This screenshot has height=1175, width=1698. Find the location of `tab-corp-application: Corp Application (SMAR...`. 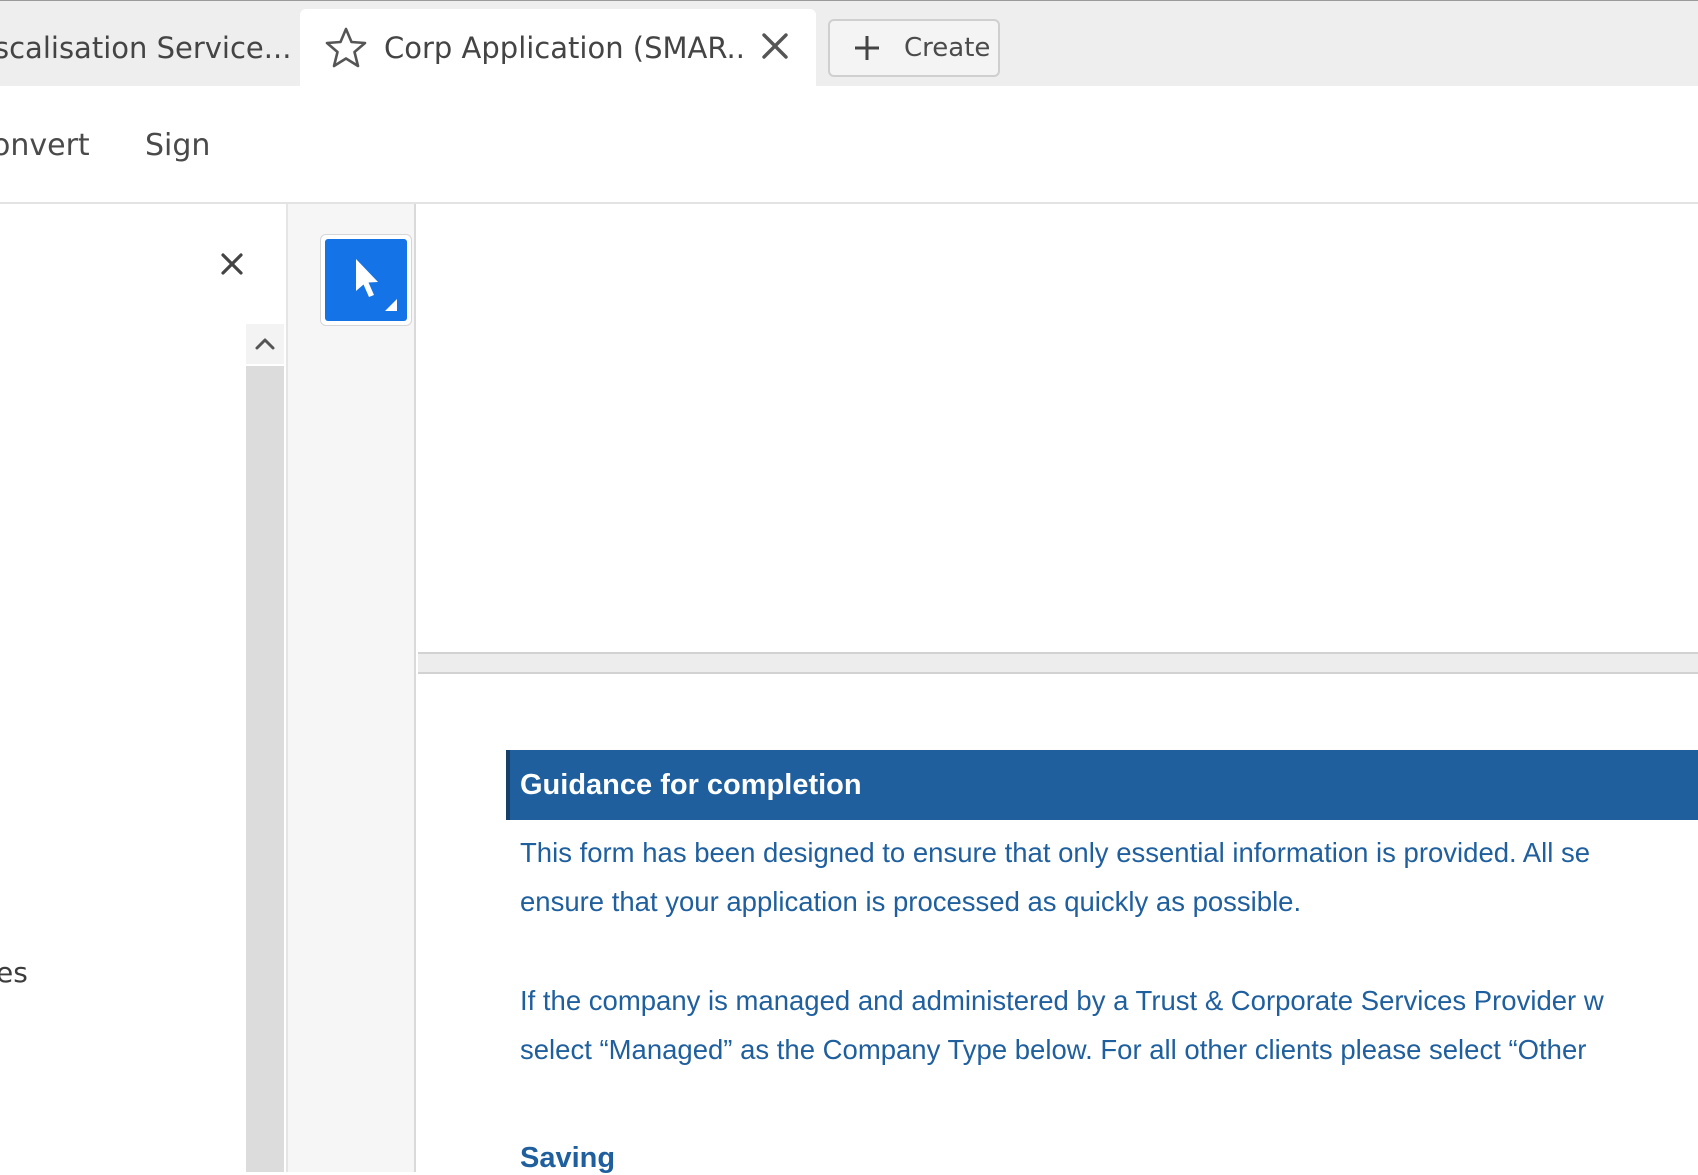

tab-corp-application: Corp Application (SMAR... is located at coordinates (558, 48).